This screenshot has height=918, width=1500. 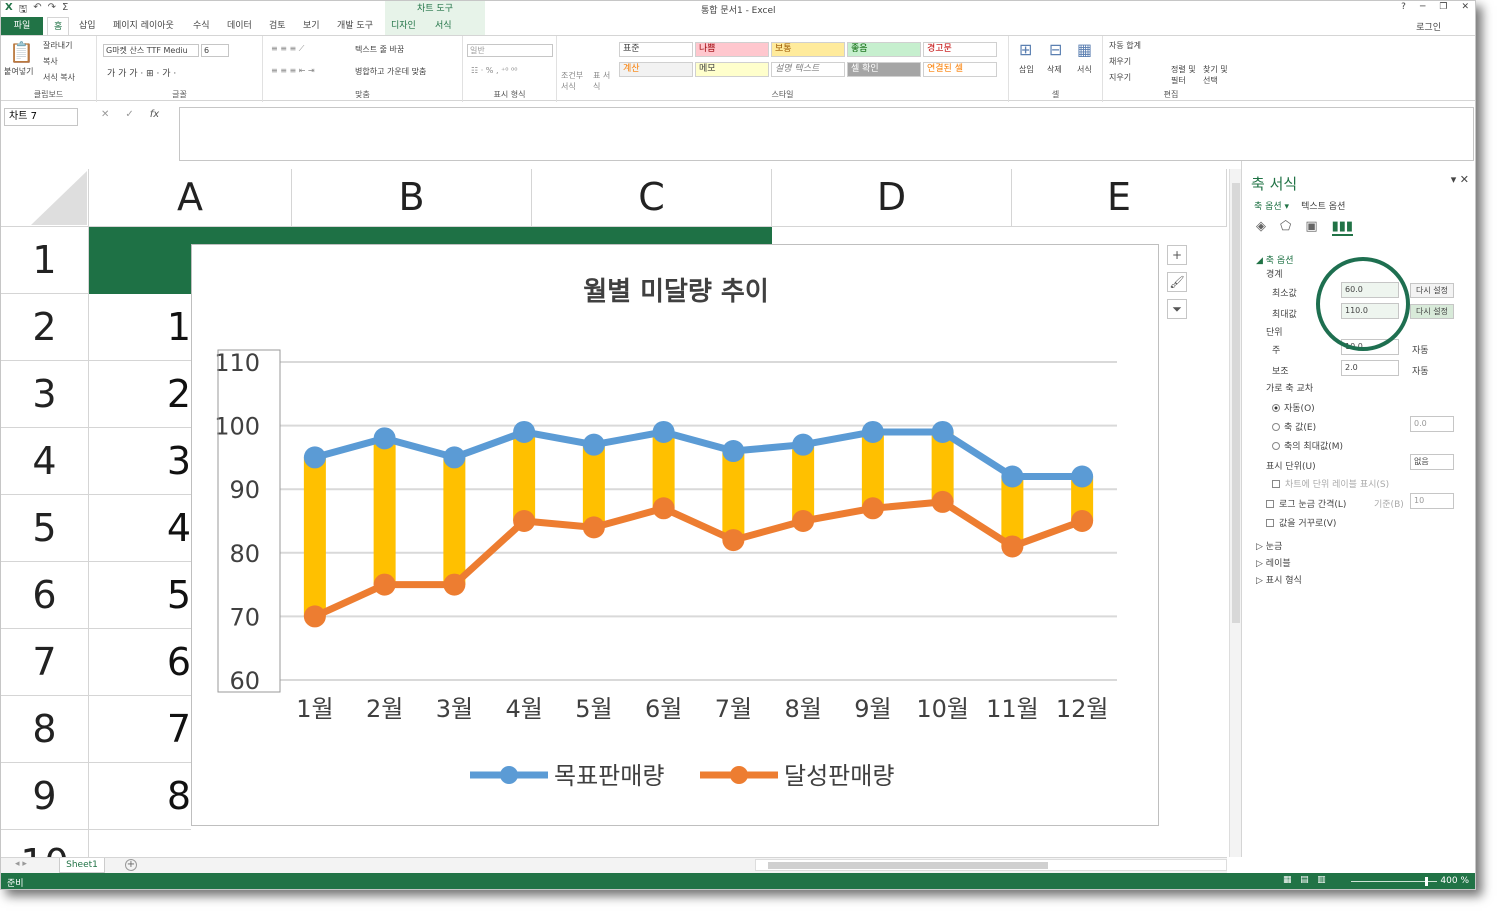 What do you see at coordinates (1119, 198) in the screenshot?
I see `column-header-e: E` at bounding box center [1119, 198].